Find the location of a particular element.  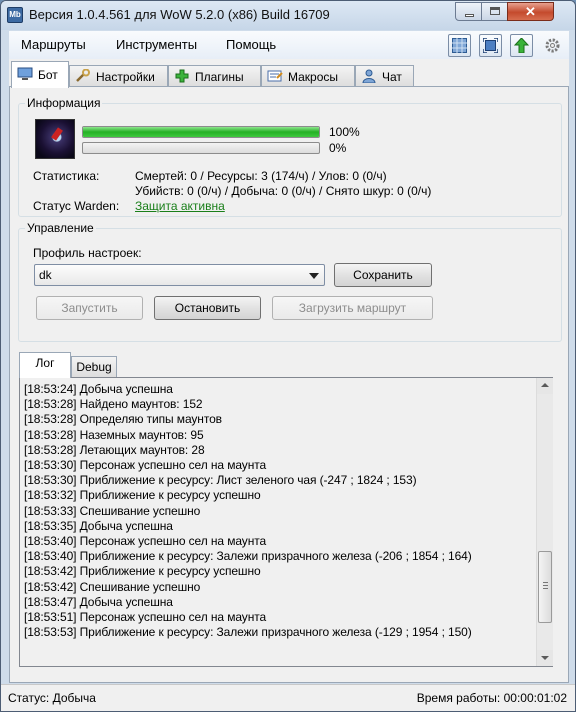

warden-label: Статус Warden: is located at coordinates (76, 206).